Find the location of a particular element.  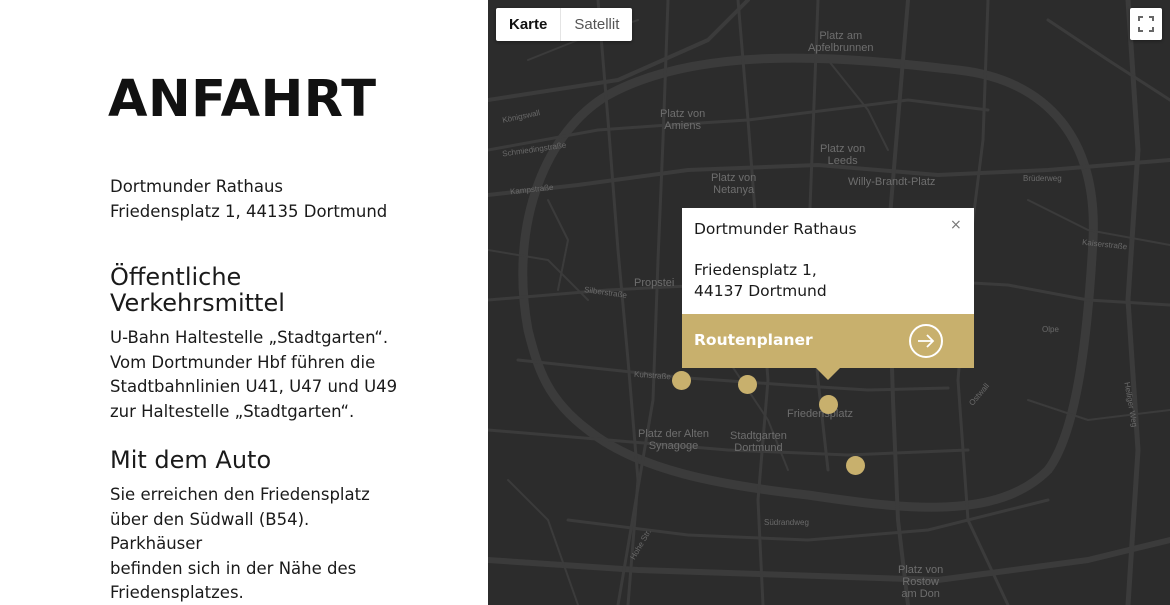

map-type-control: Karte Satellit is located at coordinates (564, 24).